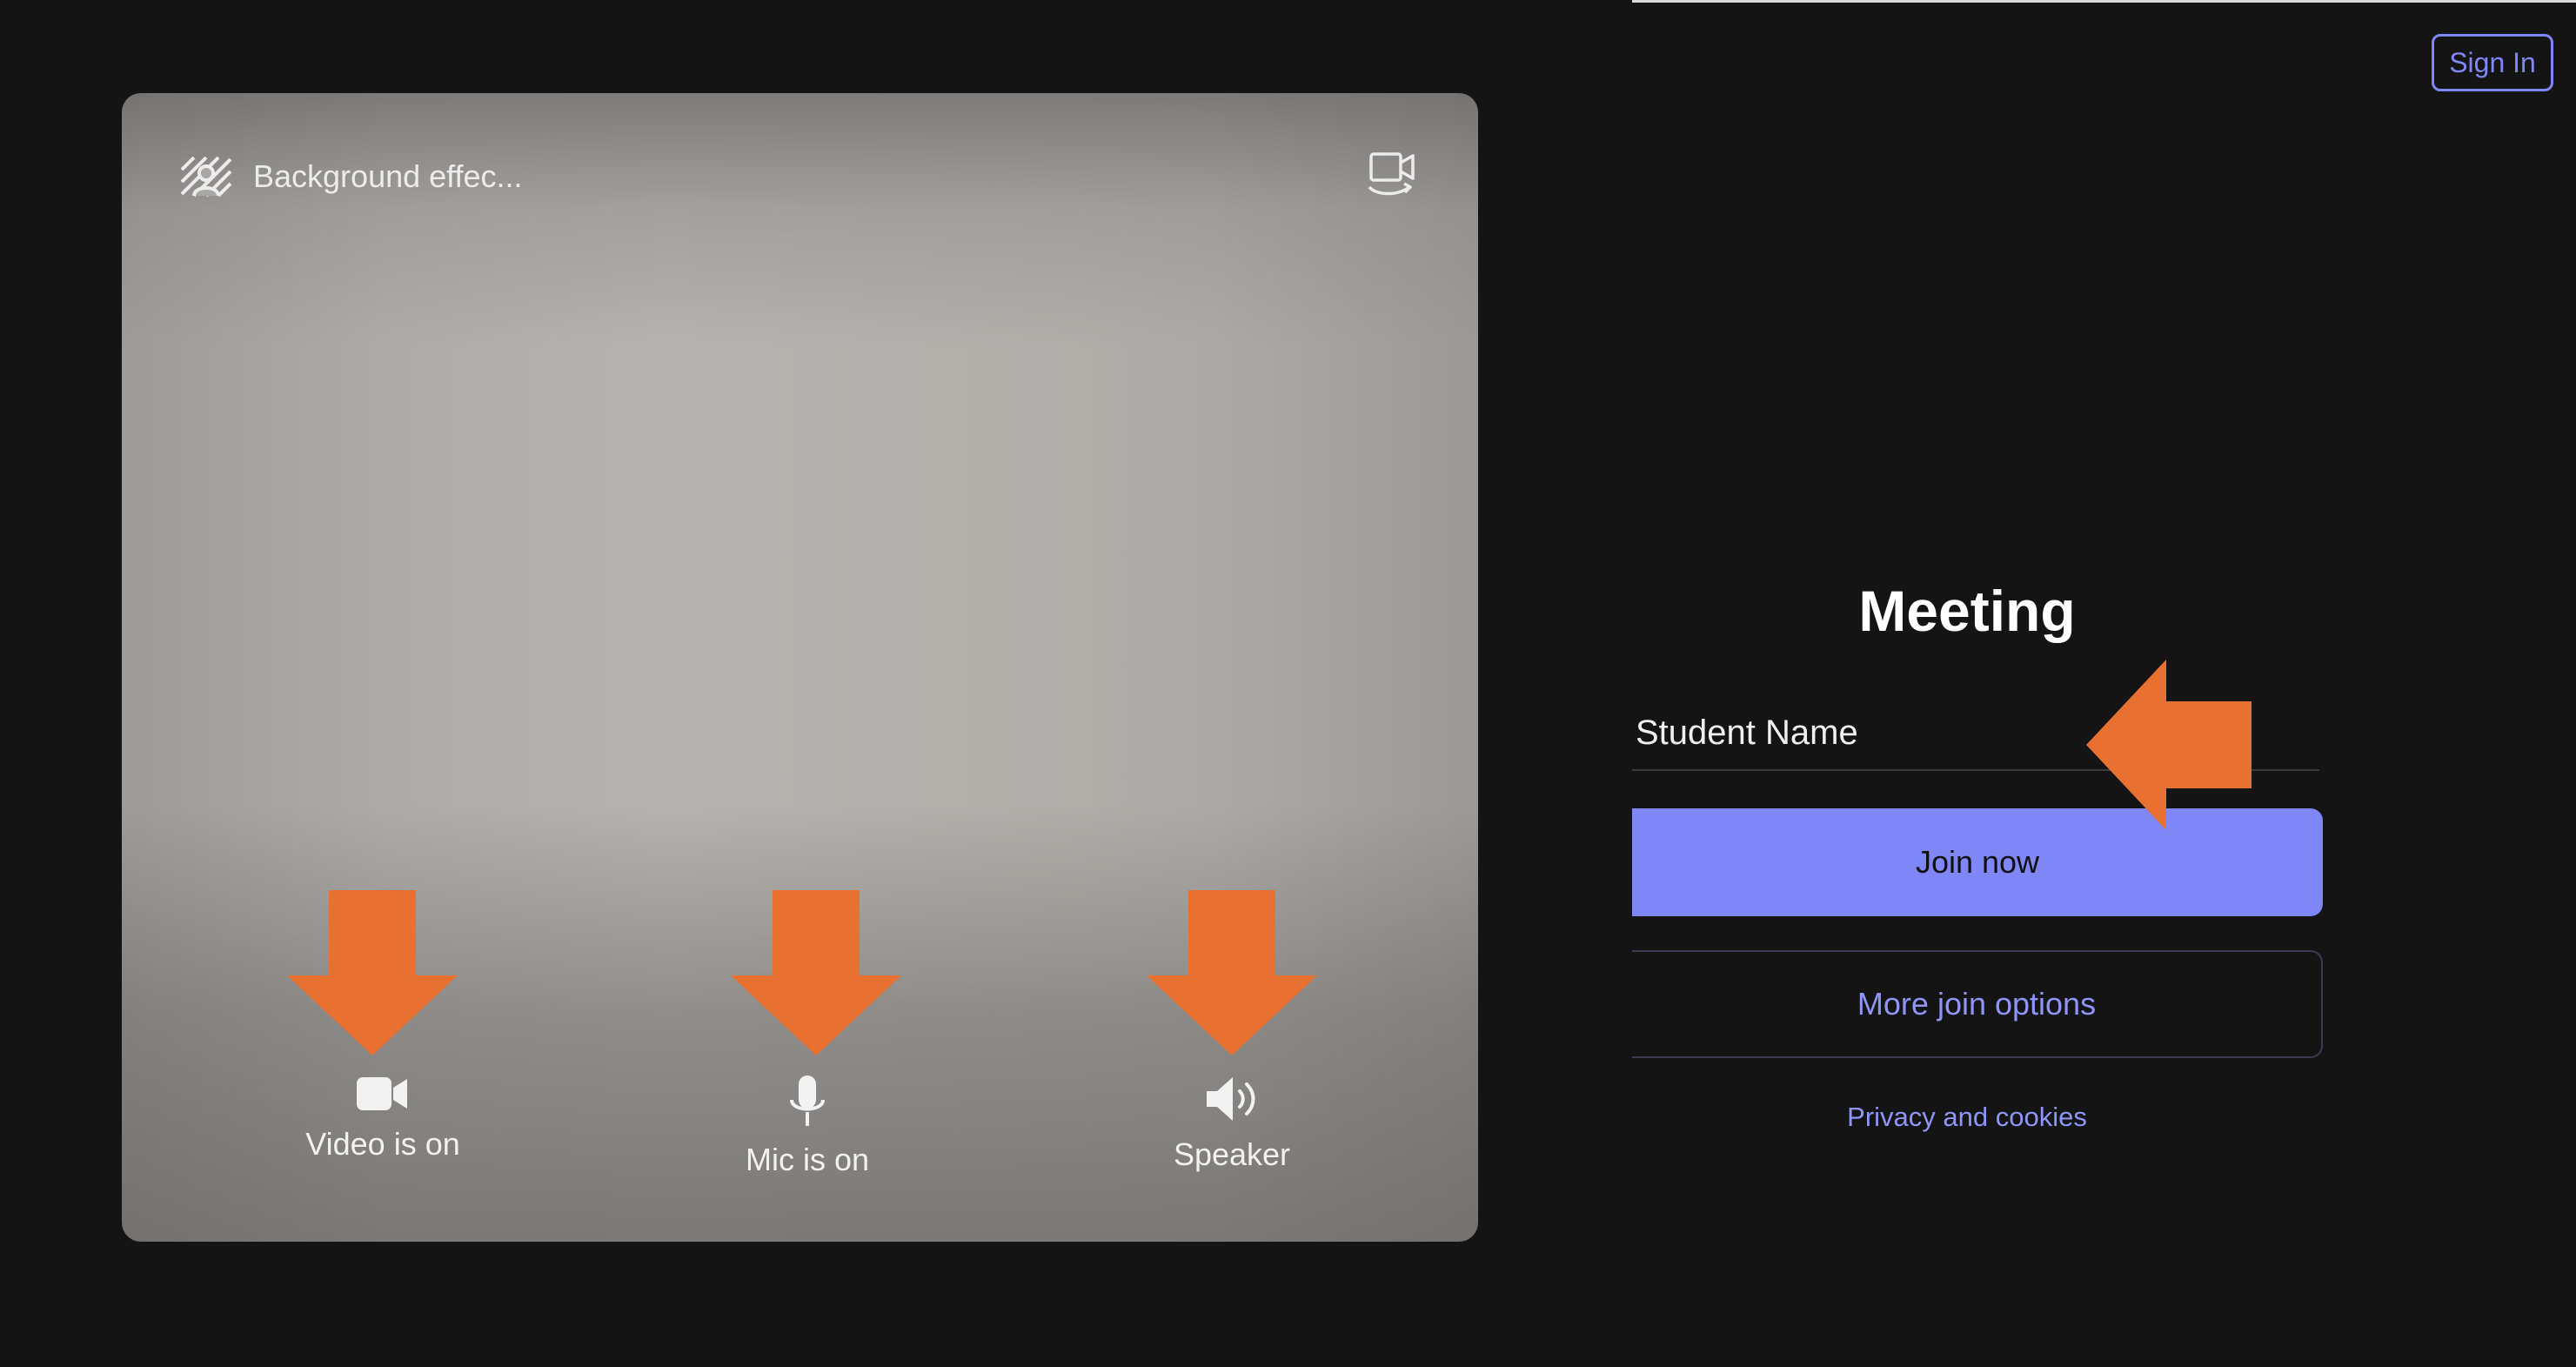 The height and width of the screenshot is (1367, 2576). I want to click on video-toggle: Video is on, so click(383, 1118).